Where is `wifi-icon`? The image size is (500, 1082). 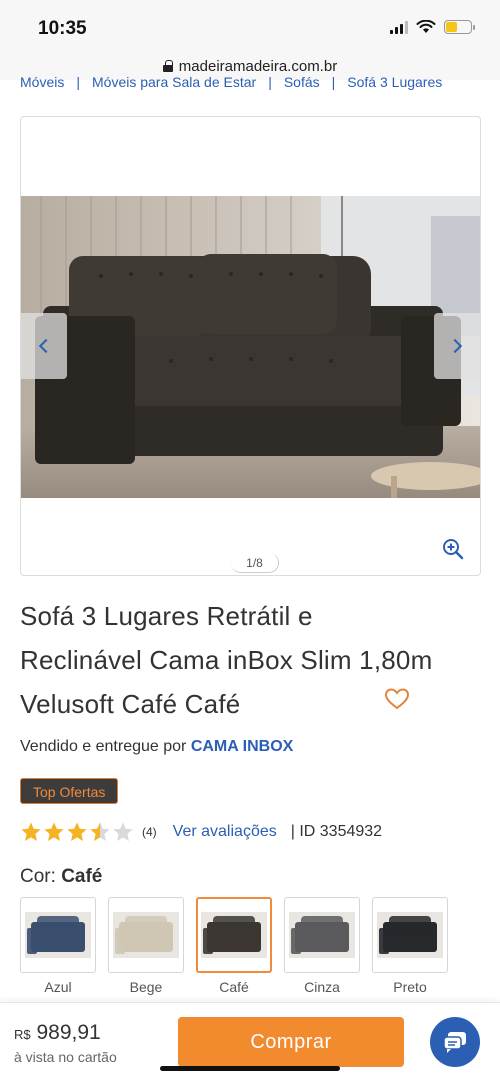 wifi-icon is located at coordinates (426, 26).